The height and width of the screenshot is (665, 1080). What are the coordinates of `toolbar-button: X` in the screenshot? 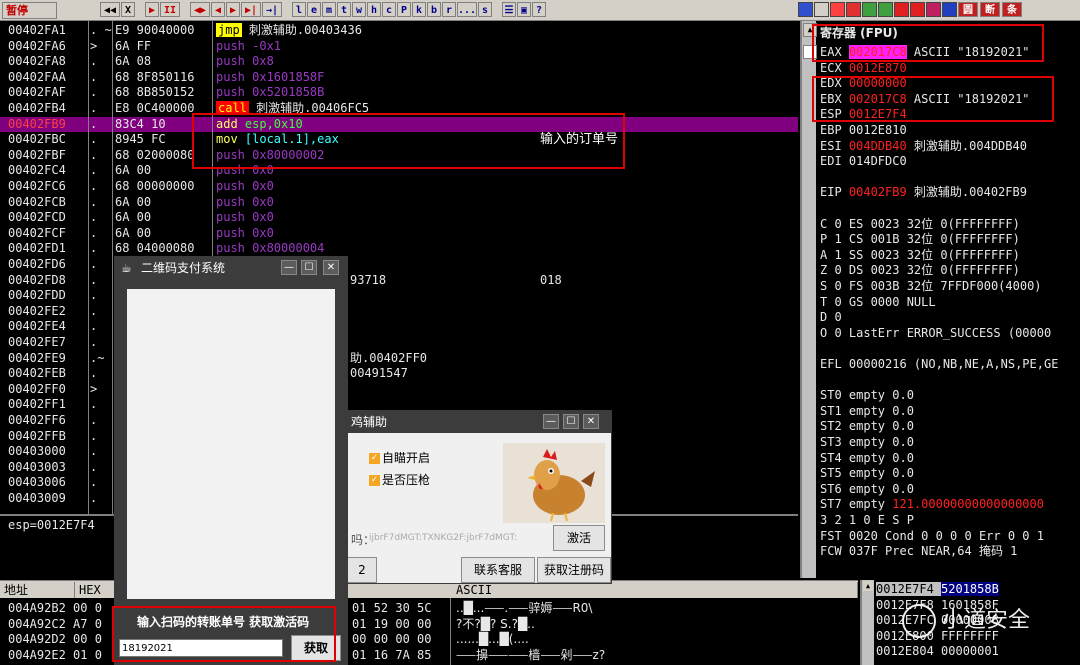 It's located at (128, 9).